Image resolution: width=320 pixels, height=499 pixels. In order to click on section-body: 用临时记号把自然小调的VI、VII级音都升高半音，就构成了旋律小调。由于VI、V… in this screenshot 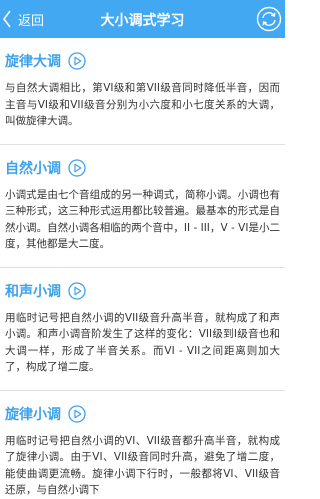, I will do `click(142, 465)`.